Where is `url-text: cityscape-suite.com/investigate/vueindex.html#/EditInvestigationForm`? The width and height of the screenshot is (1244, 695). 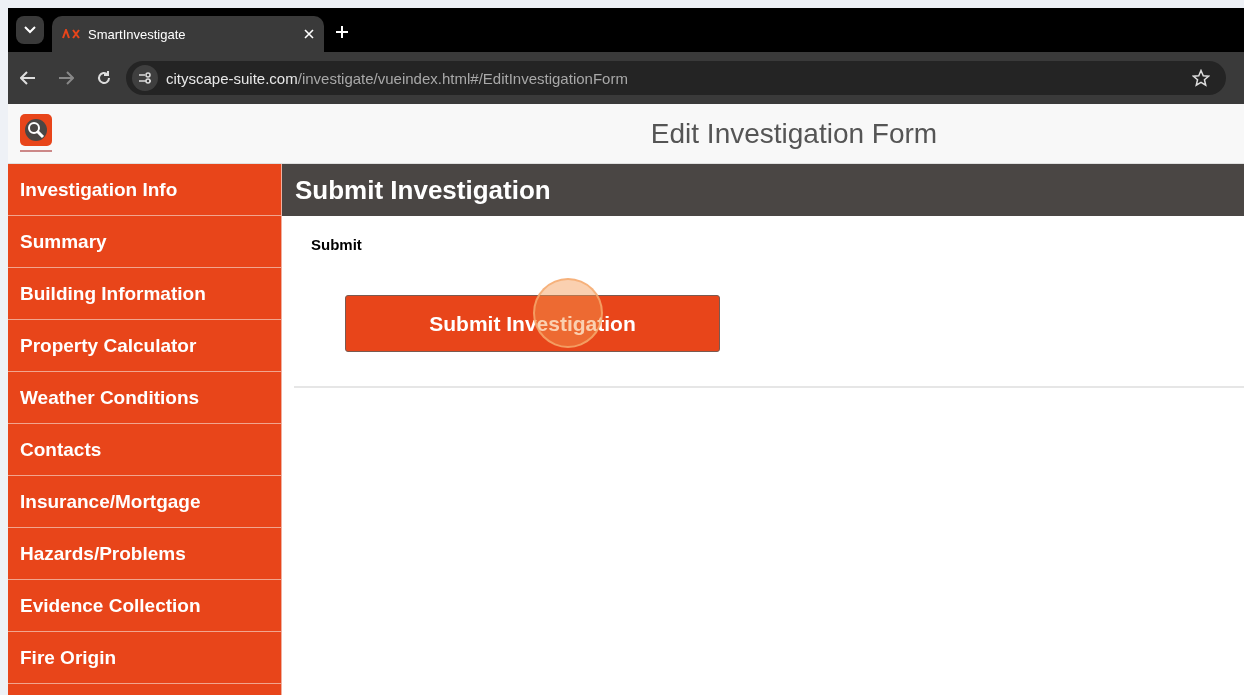 url-text: cityscape-suite.com/investigate/vueindex.html#/EditInvestigationForm is located at coordinates (397, 78).